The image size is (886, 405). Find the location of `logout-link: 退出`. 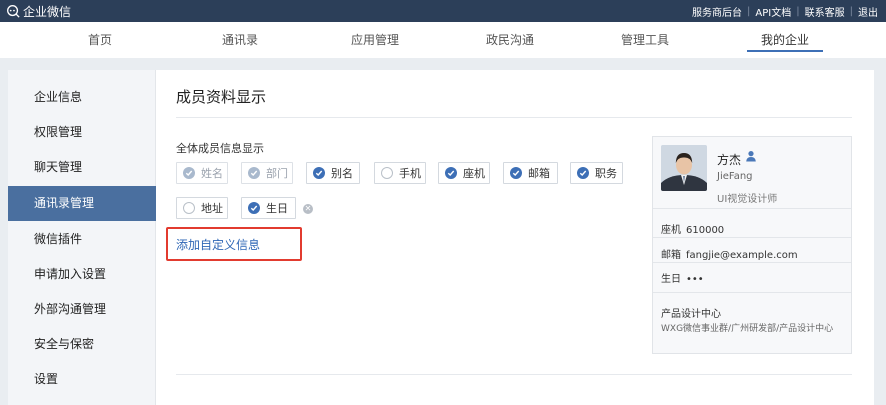

logout-link: 退出 is located at coordinates (868, 11).